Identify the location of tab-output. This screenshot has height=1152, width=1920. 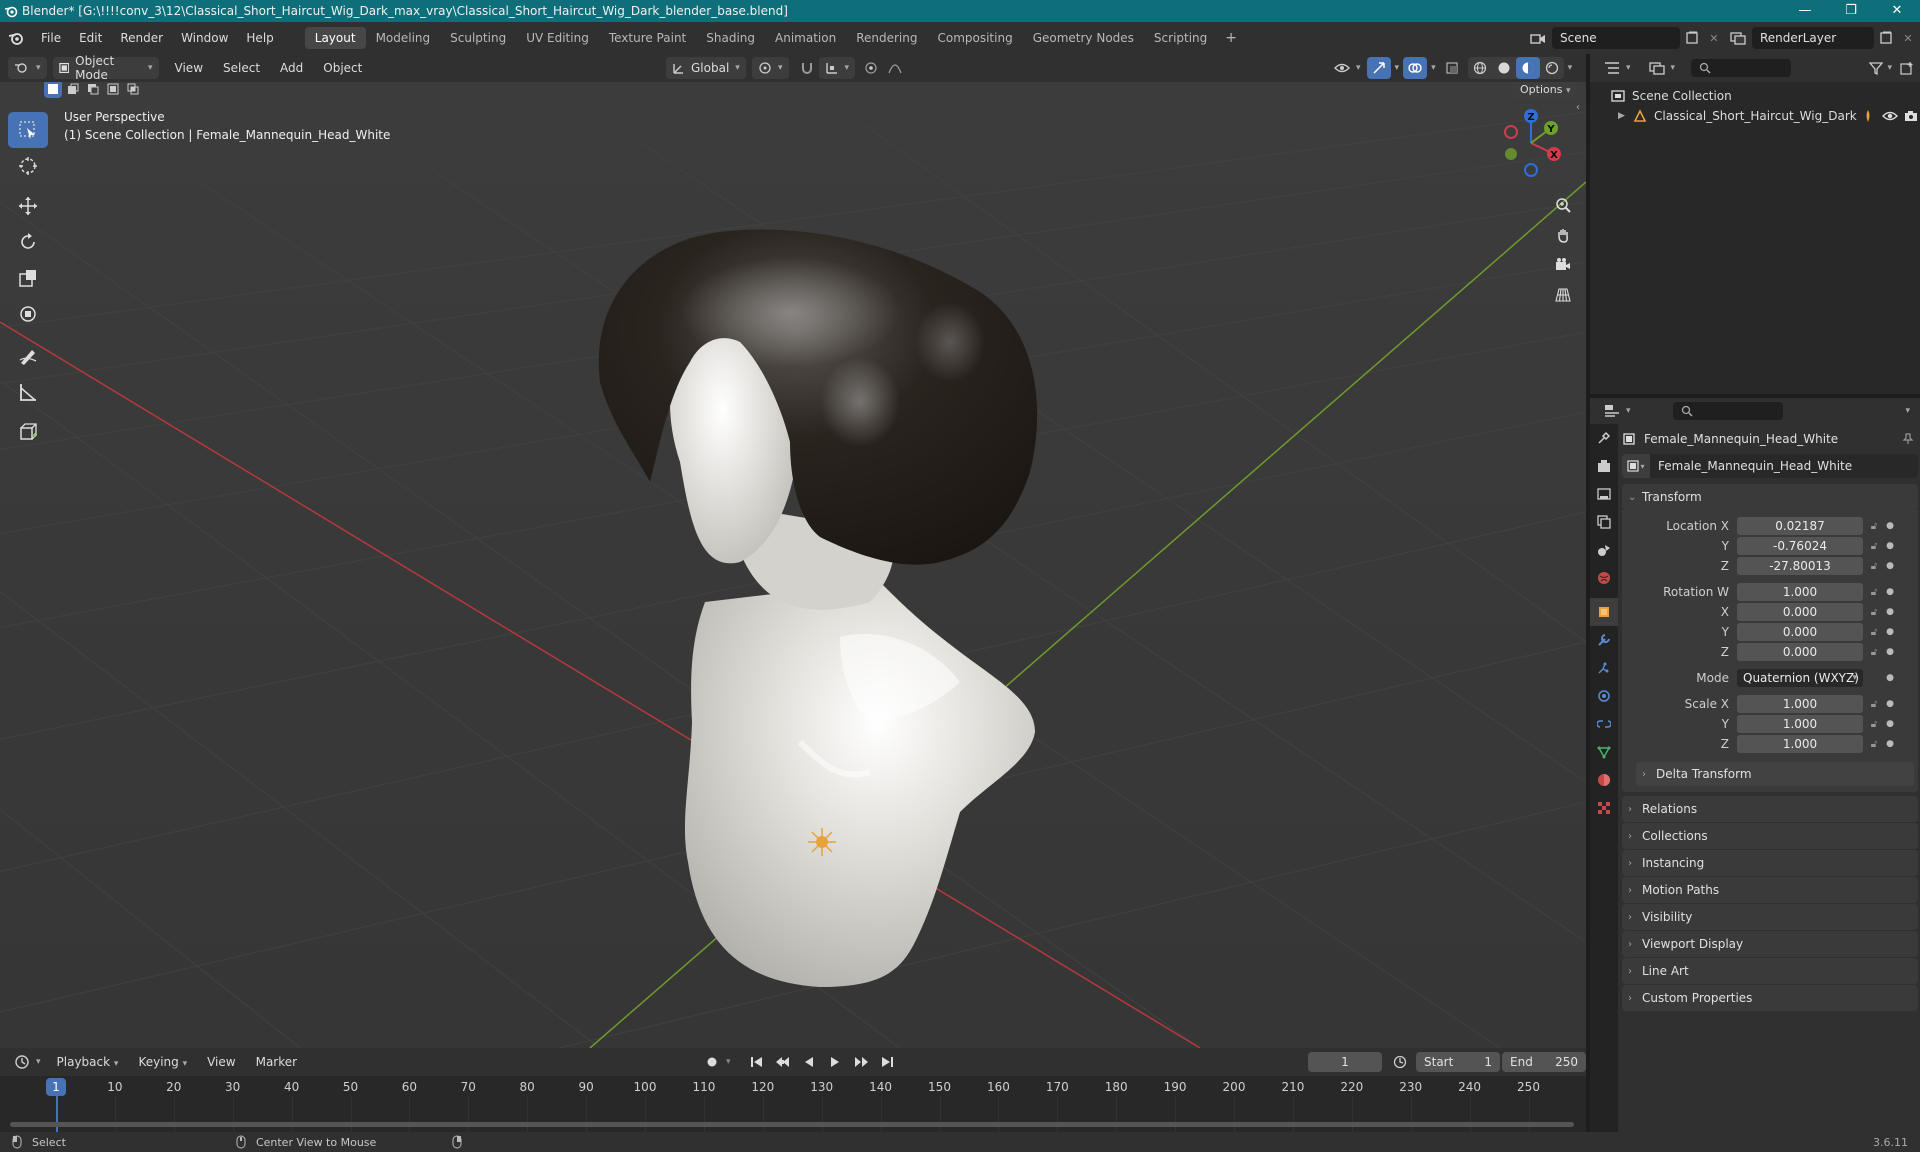
(1604, 494).